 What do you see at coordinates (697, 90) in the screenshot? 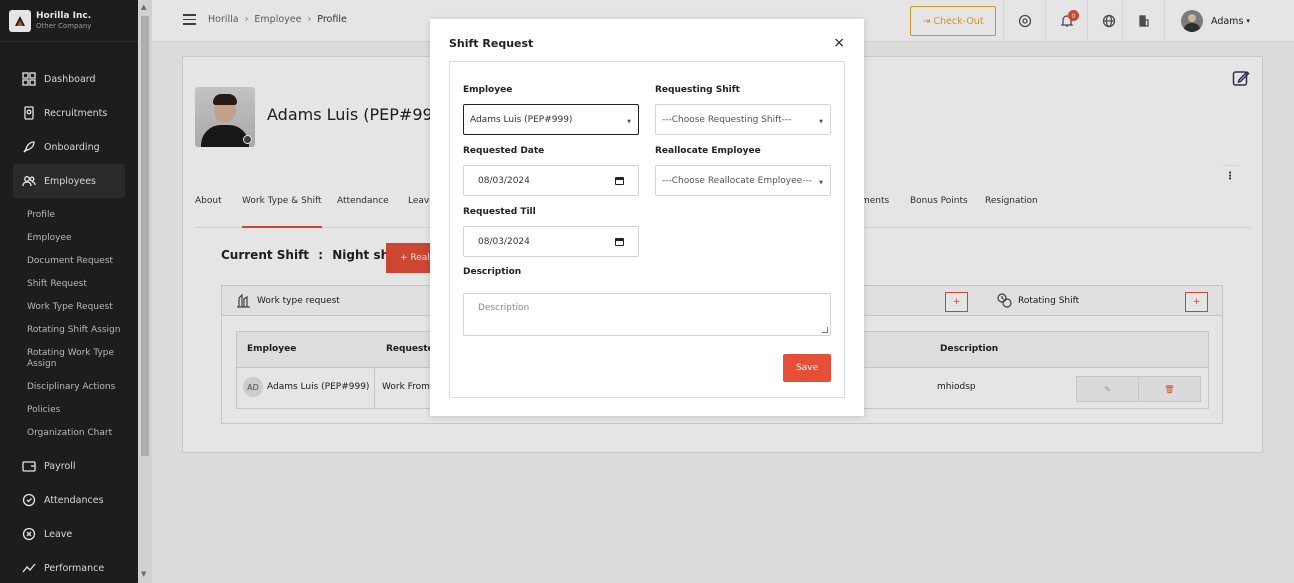
I see `requesting-shift-label: Requesting Shift` at bounding box center [697, 90].